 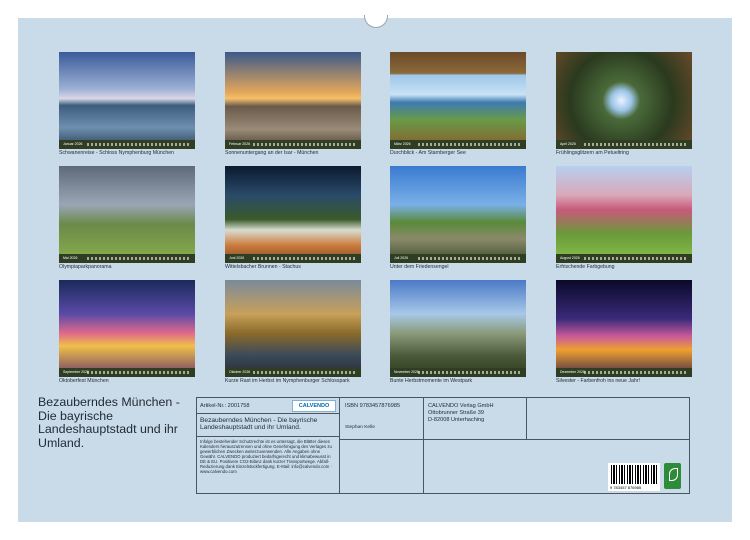 What do you see at coordinates (458, 100) in the screenshot?
I see `month-thumbnail: März 2026` at bounding box center [458, 100].